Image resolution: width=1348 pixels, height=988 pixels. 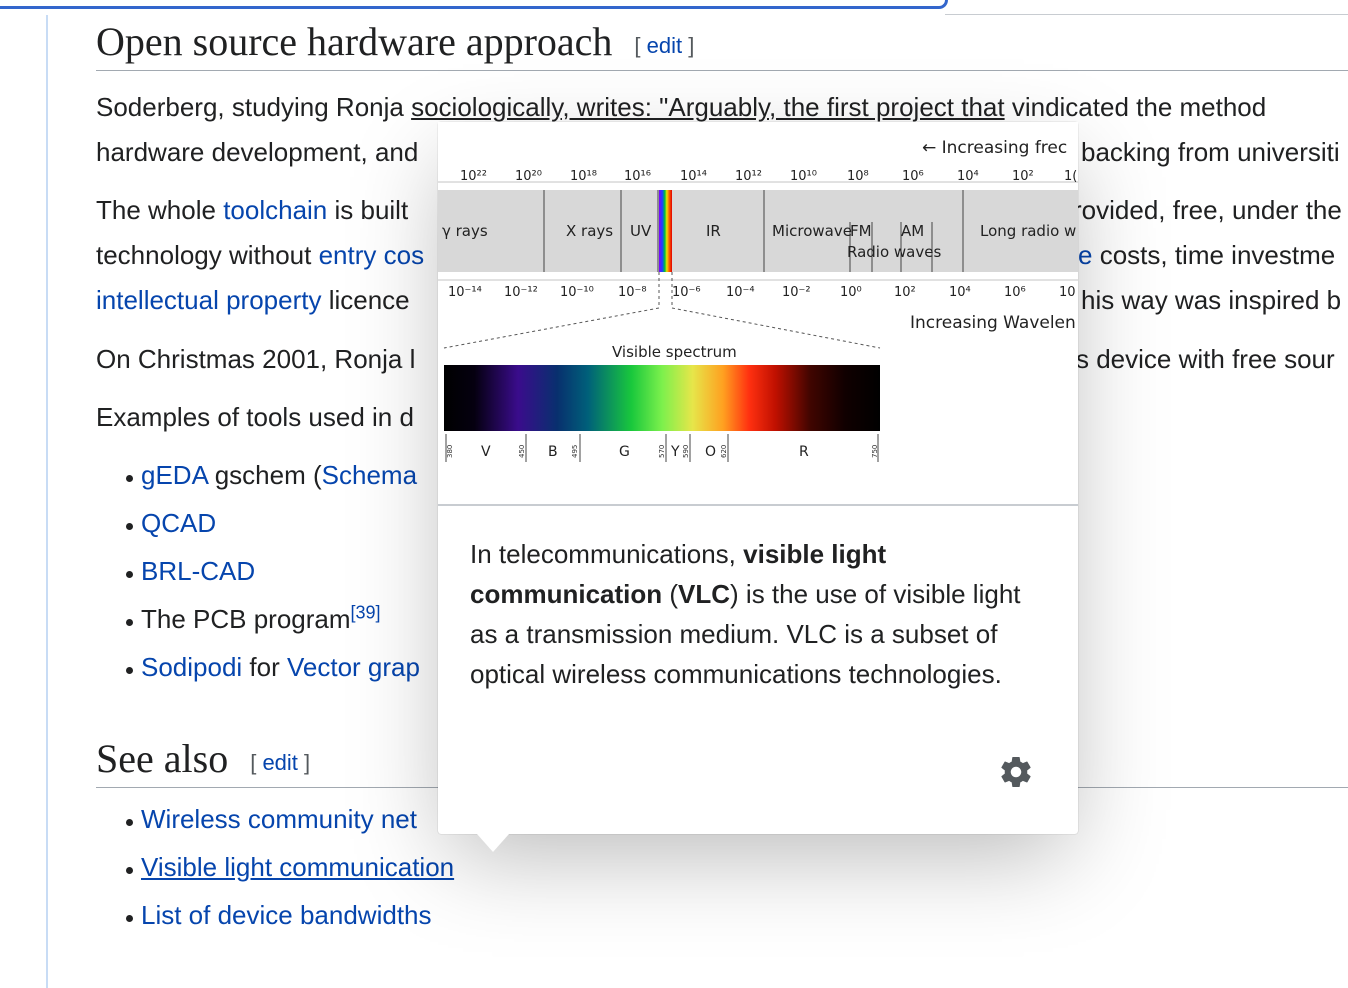 I want to click on reference-39-link: [39], so click(x=366, y=612).